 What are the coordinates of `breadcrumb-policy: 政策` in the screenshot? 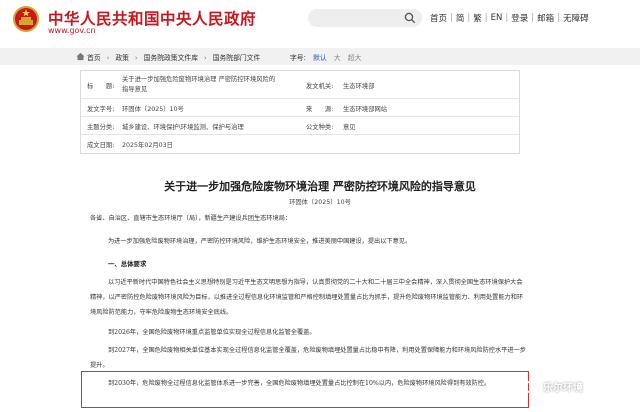 It's located at (122, 58).